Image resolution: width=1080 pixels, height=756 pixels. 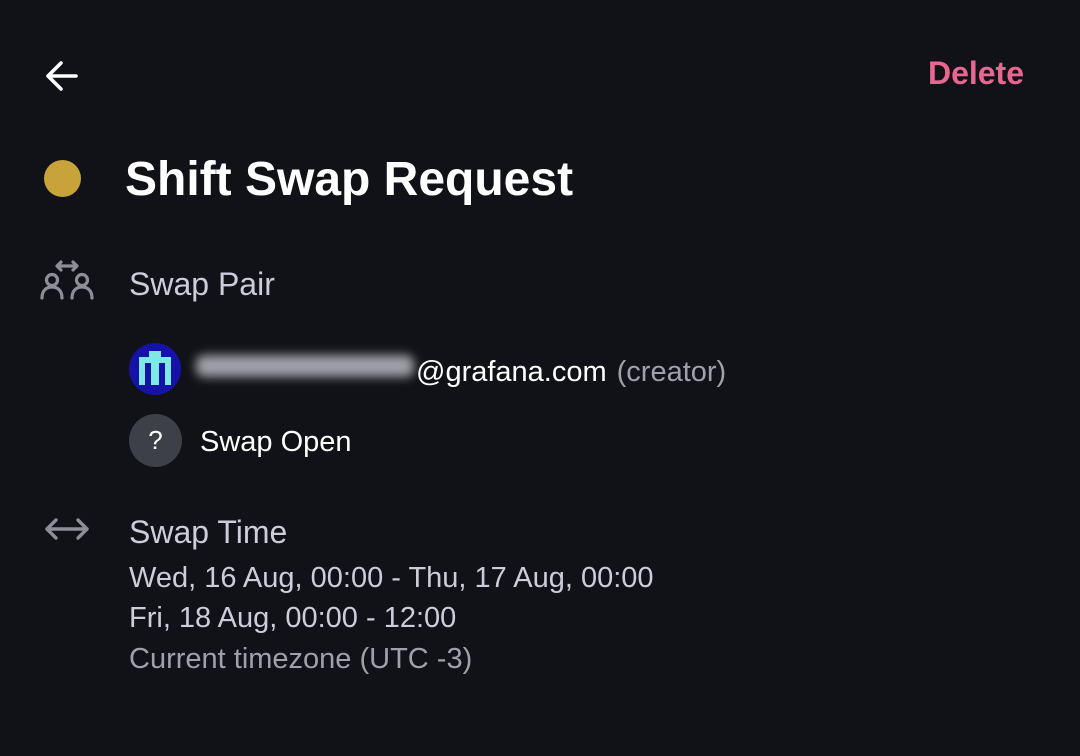 What do you see at coordinates (301, 659) in the screenshot?
I see `timezone-note: Current timezone (UTC -3)` at bounding box center [301, 659].